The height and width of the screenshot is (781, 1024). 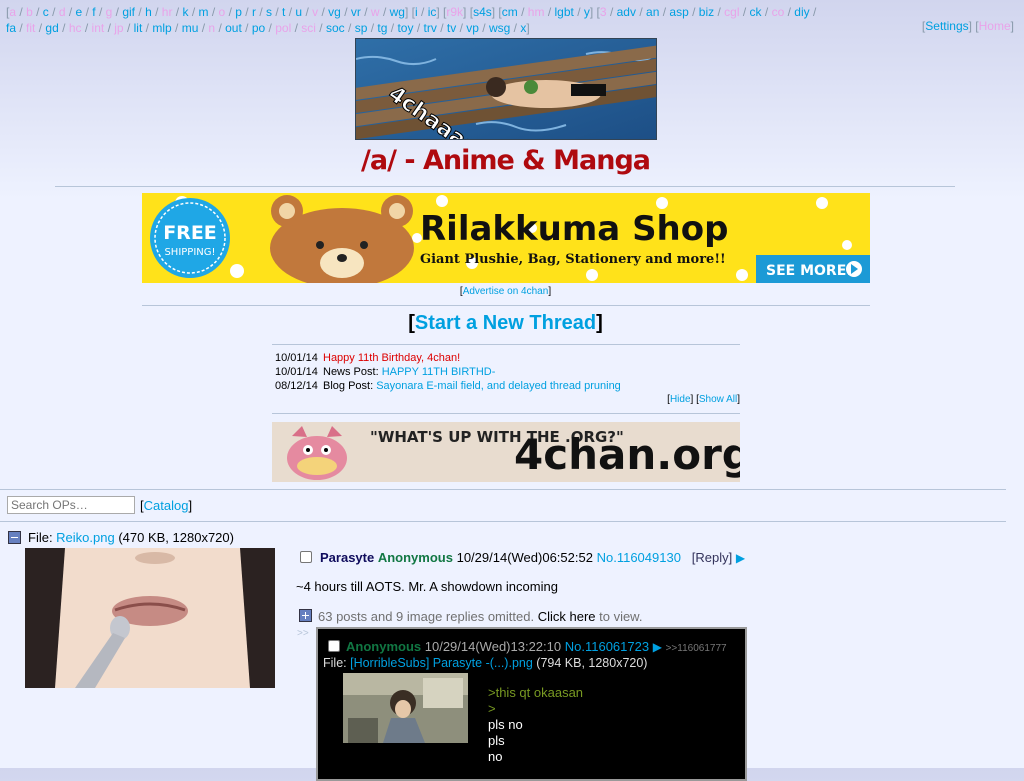 I want to click on board-link: gd, so click(x=51, y=28).